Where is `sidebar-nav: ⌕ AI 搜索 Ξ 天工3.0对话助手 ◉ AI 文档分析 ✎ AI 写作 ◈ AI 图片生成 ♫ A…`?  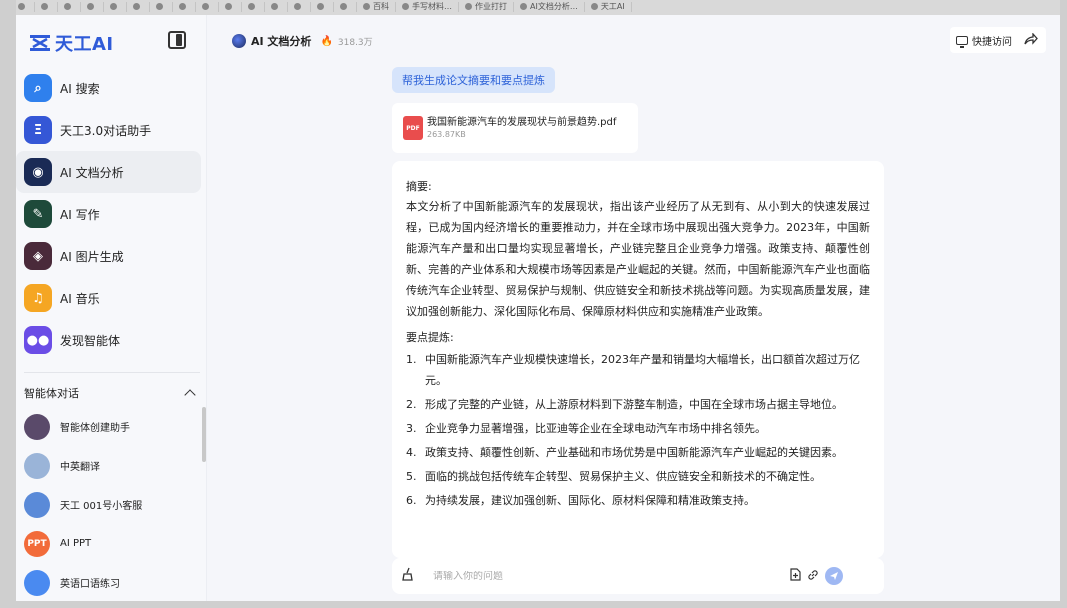
sidebar-nav: ⌕ AI 搜索 Ξ 天工3.0对话助手 ◉ AI 文档分析 ✎ AI 写作 ◈ AI 图片生成 ♫ A… is located at coordinates (111, 214).